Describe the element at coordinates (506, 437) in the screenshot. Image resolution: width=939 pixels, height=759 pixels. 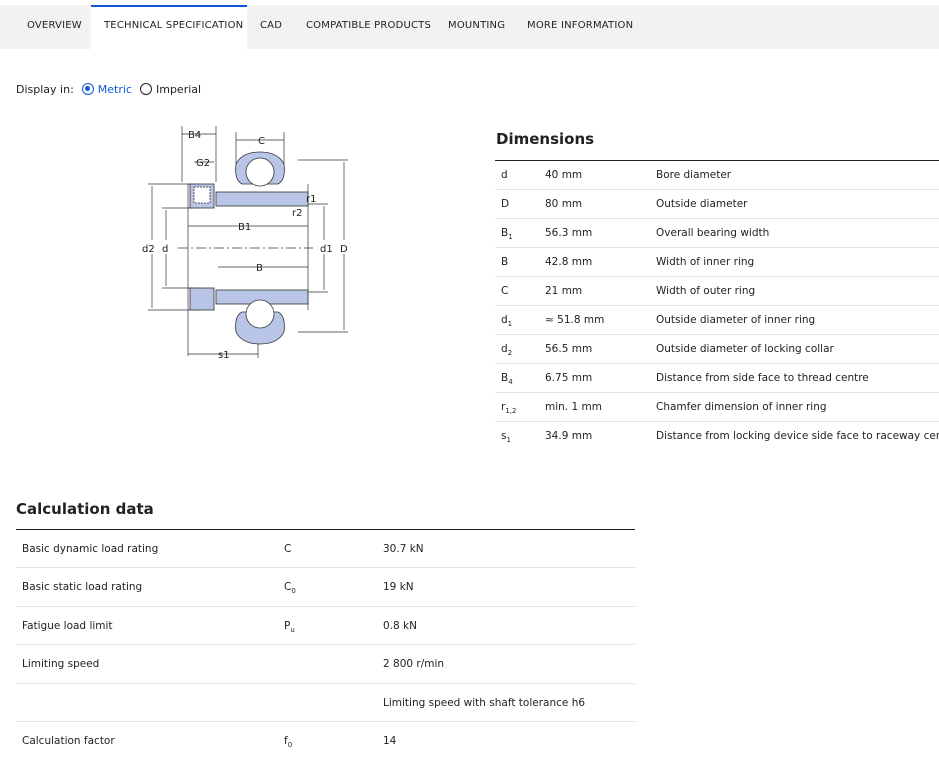
I see `dim-symbol: s1` at that location.